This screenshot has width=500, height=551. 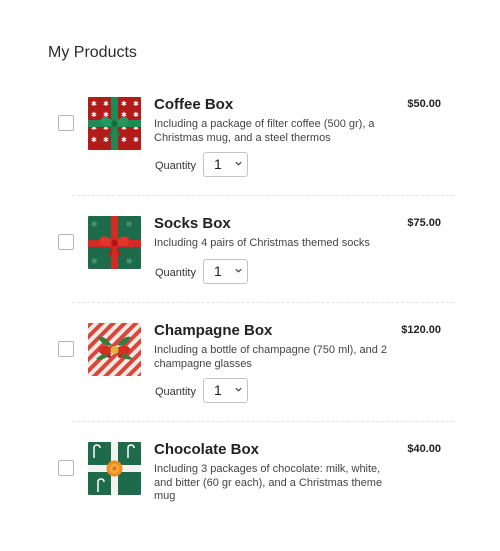 I want to click on page-title: My Products, so click(x=92, y=52).